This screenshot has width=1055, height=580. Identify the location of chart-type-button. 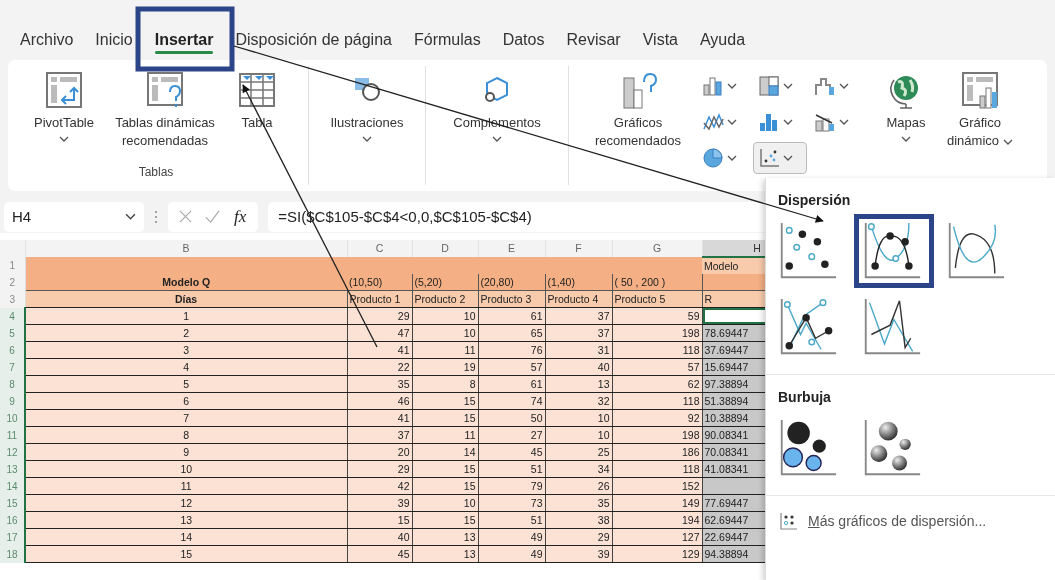
(780, 158).